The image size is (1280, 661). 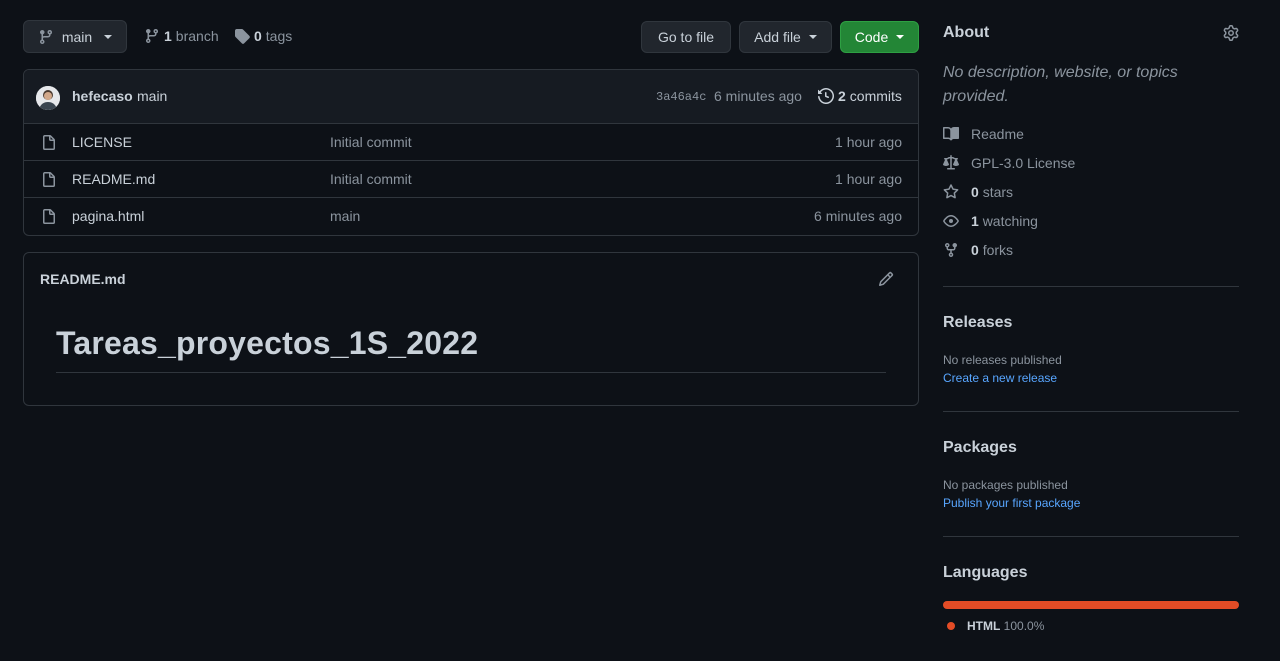 What do you see at coordinates (826, 96) in the screenshot?
I see `history-icon` at bounding box center [826, 96].